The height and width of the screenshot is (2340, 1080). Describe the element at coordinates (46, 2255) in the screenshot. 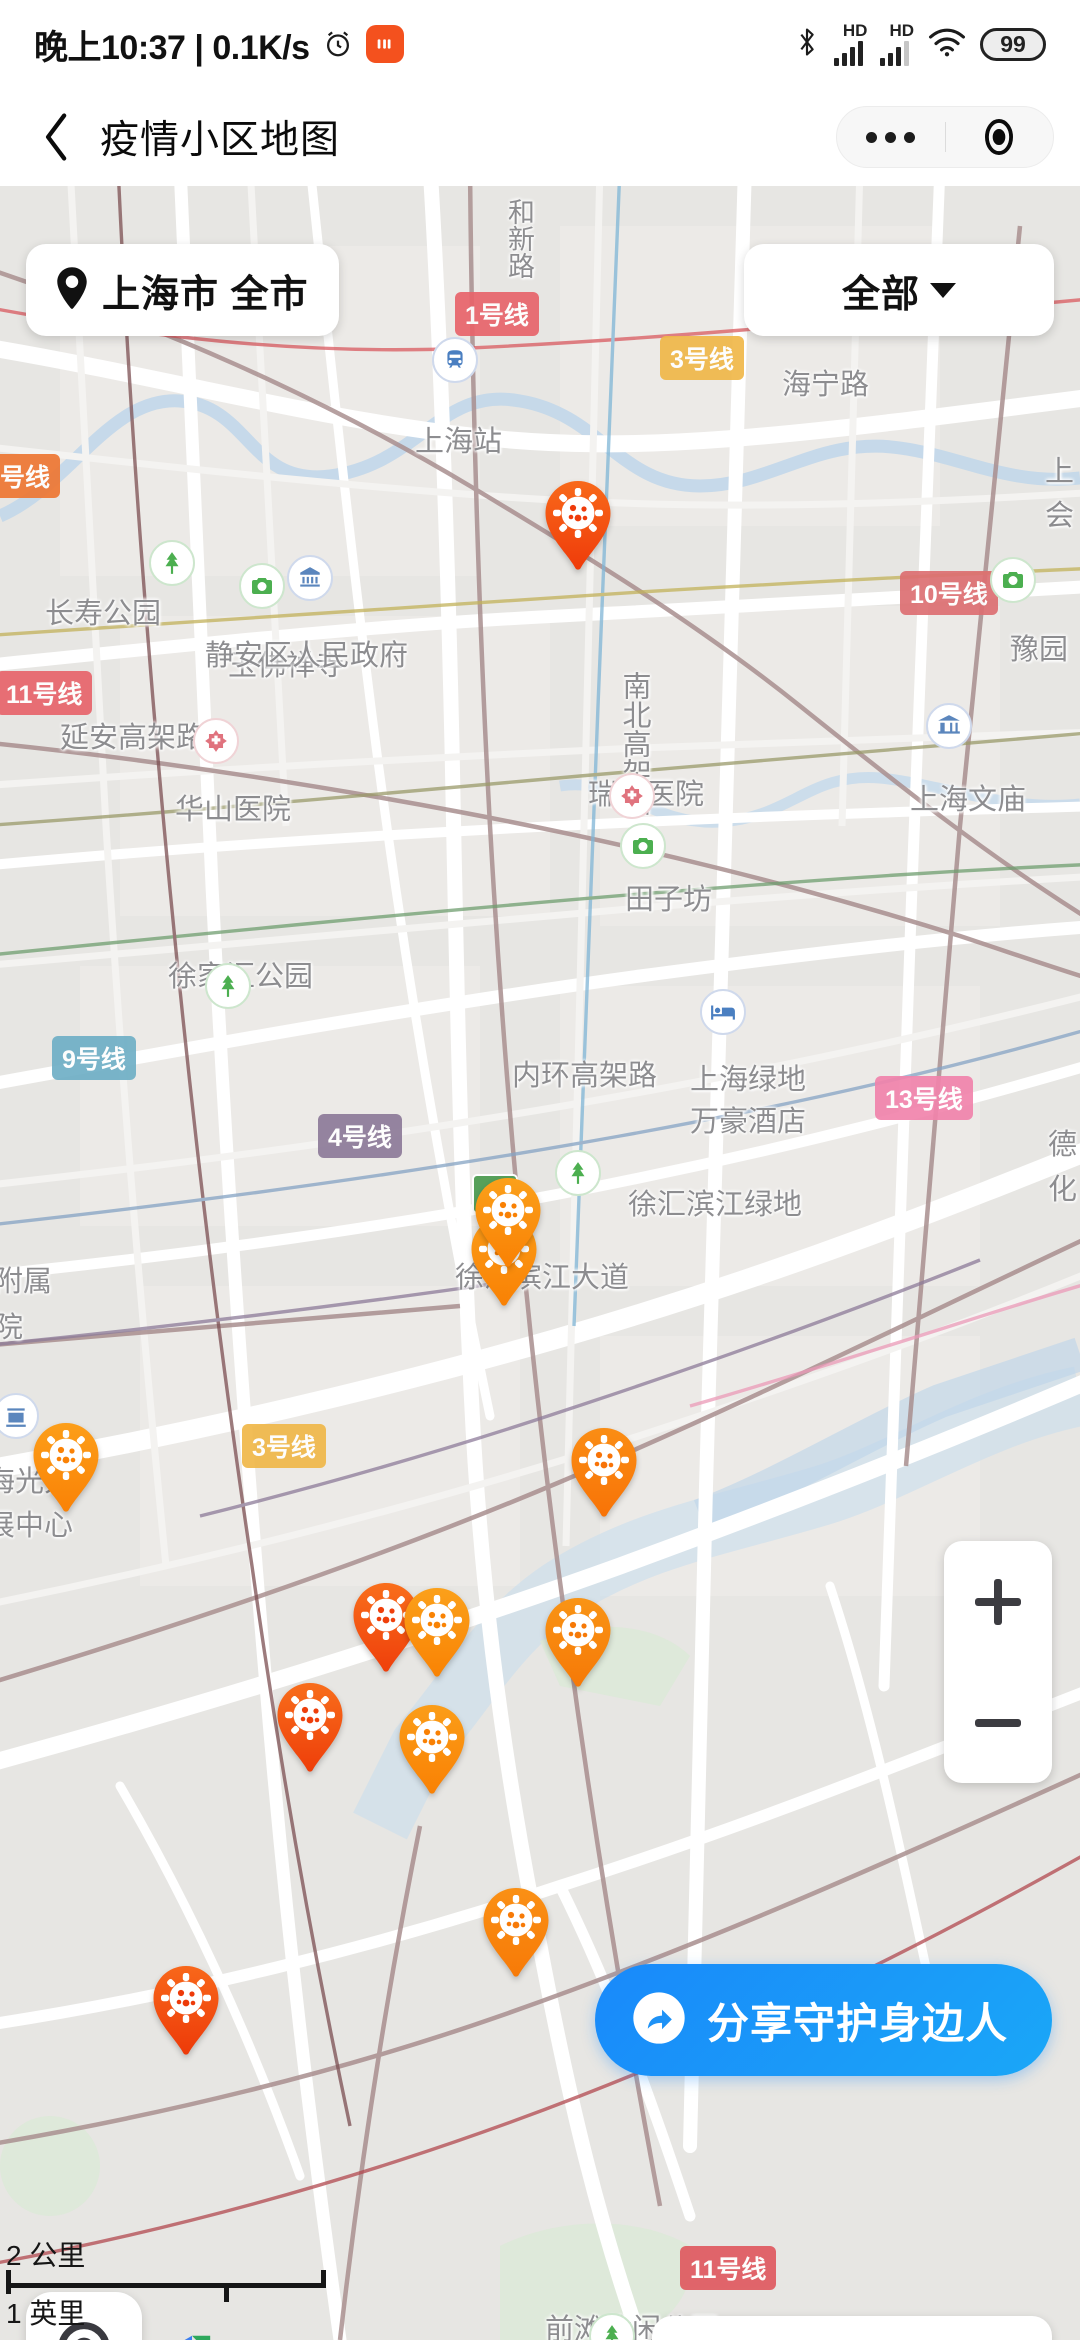

I see `scale-metric-label: 2 公里` at that location.